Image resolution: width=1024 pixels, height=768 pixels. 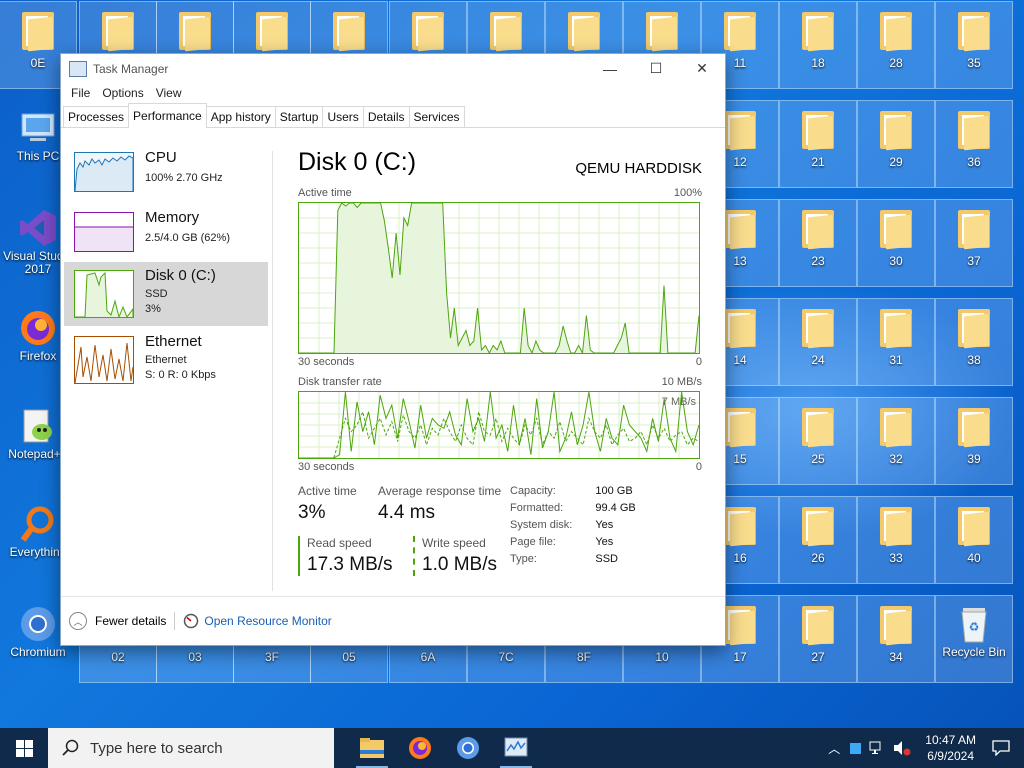 What do you see at coordinates (166, 172) in the screenshot?
I see `sidebar-item-cpu: CPU 100% 2.70 GHz` at bounding box center [166, 172].